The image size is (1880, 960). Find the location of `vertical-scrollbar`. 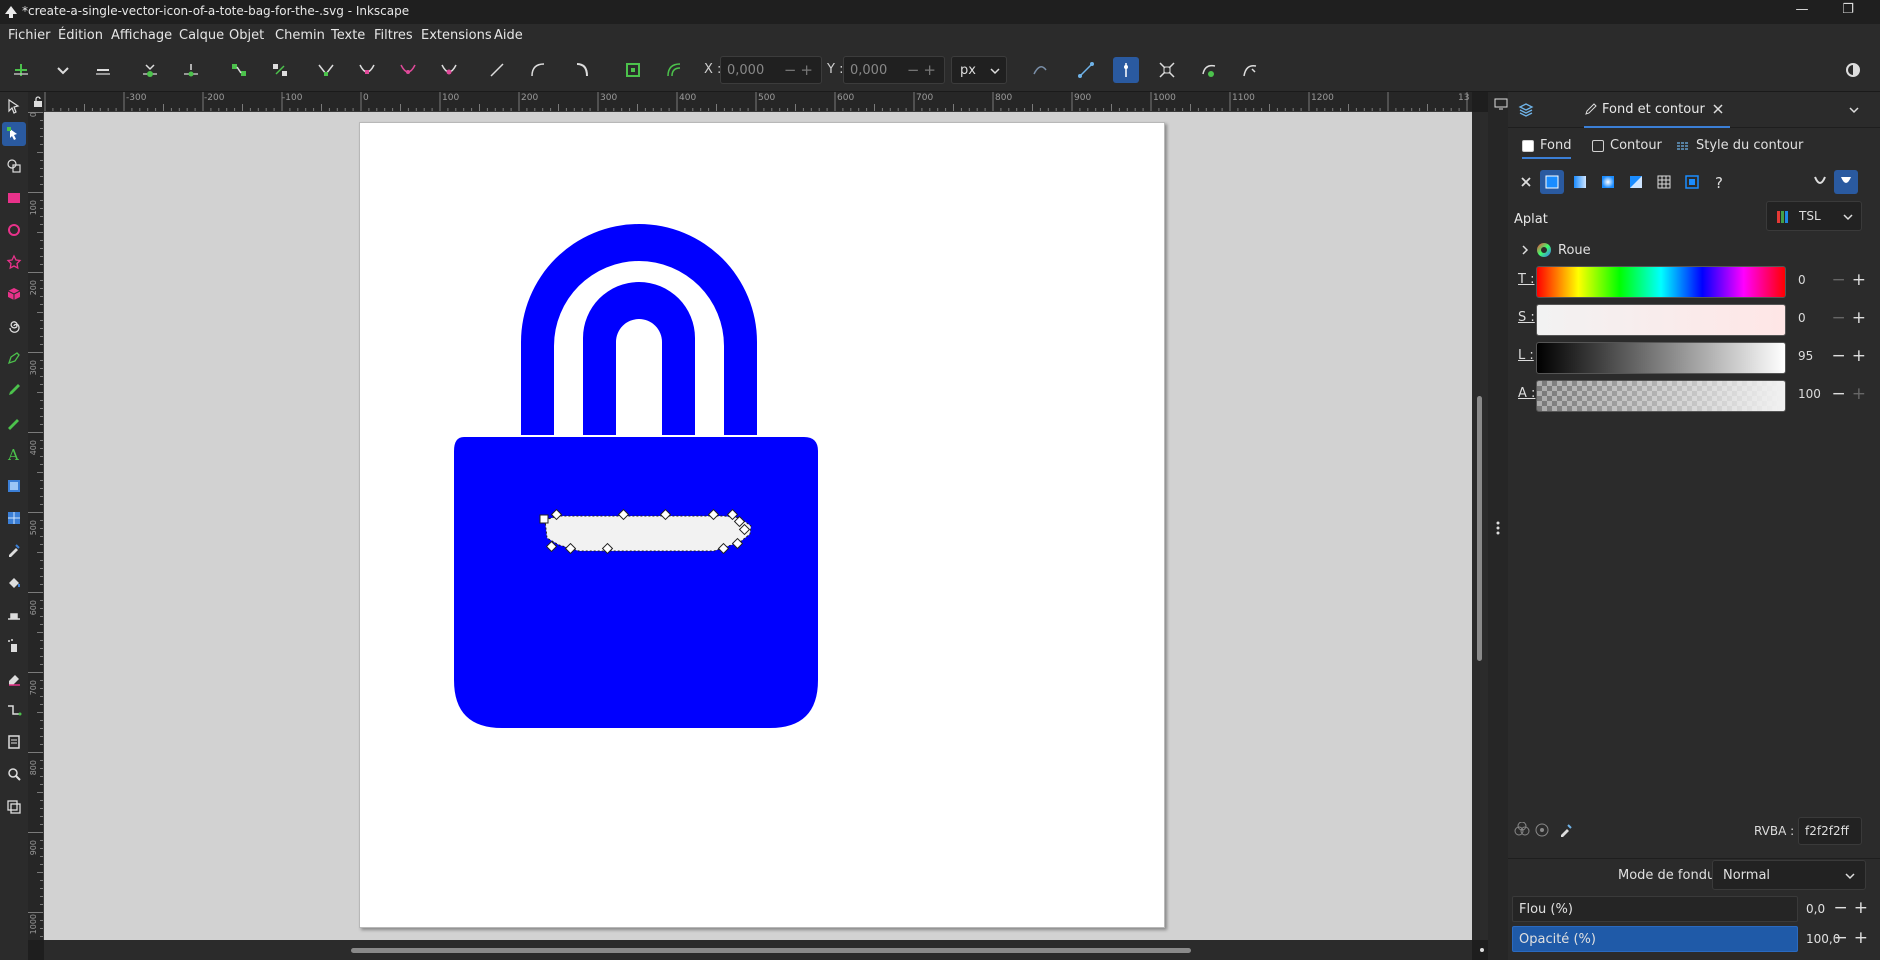

vertical-scrollbar is located at coordinates (1480, 526).